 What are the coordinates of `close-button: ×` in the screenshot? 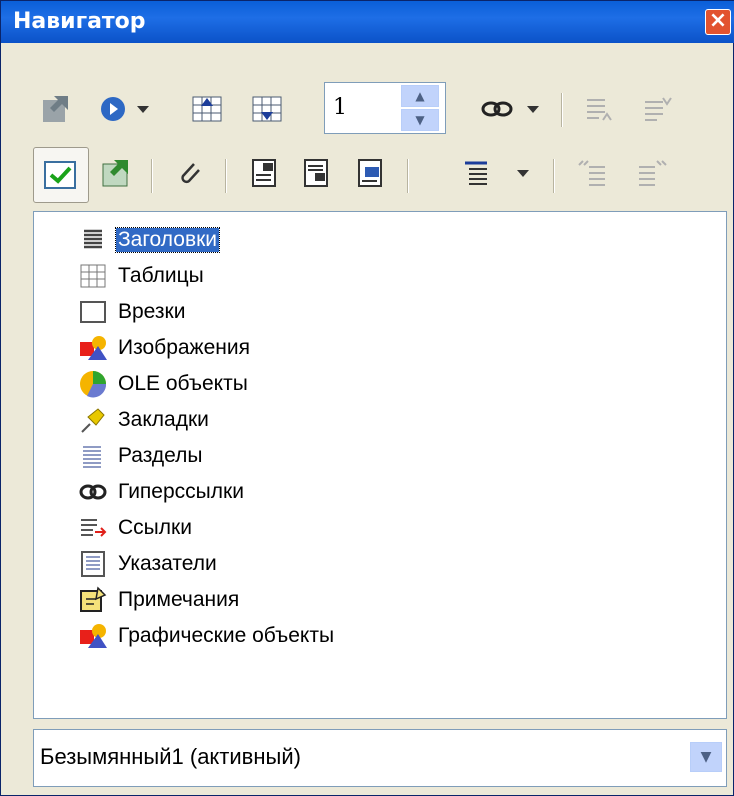 It's located at (718, 22).